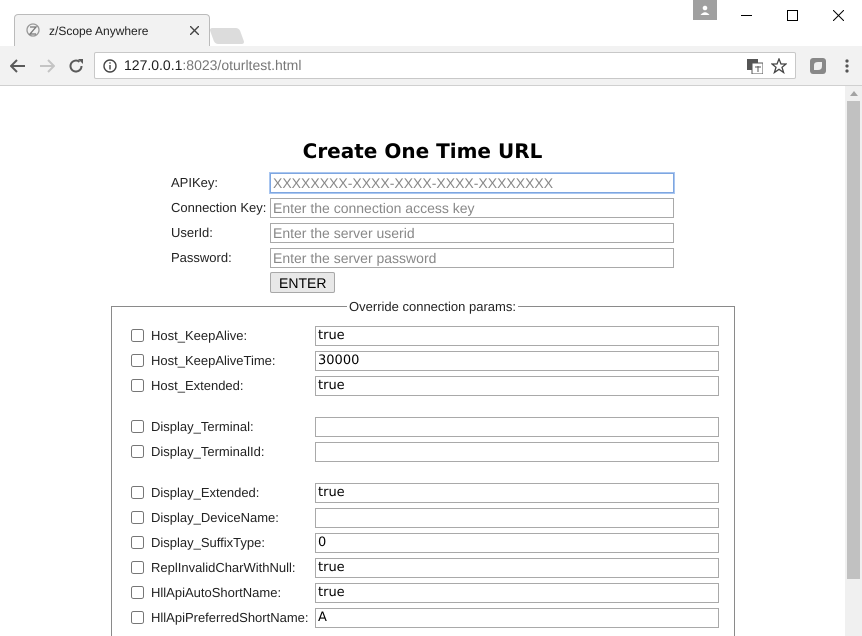  What do you see at coordinates (445, 65) in the screenshot?
I see `address-bar: 127.0.0.1:8023/oturltest.html` at bounding box center [445, 65].